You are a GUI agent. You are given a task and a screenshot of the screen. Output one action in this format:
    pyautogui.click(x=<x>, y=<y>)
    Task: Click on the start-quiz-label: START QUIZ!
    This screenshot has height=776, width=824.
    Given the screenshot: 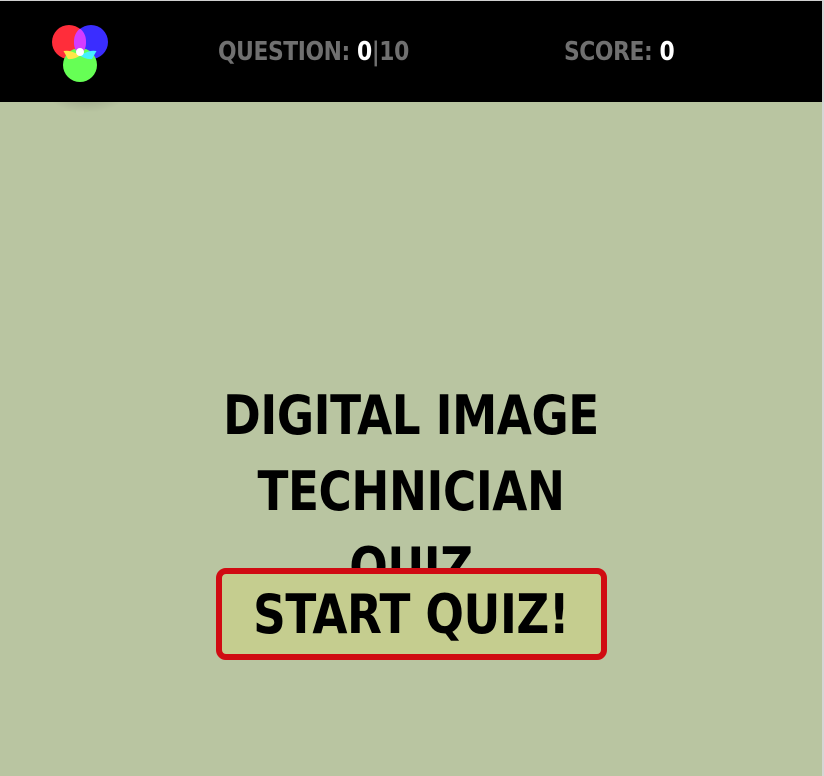 What is the action you would take?
    pyautogui.click(x=411, y=614)
    